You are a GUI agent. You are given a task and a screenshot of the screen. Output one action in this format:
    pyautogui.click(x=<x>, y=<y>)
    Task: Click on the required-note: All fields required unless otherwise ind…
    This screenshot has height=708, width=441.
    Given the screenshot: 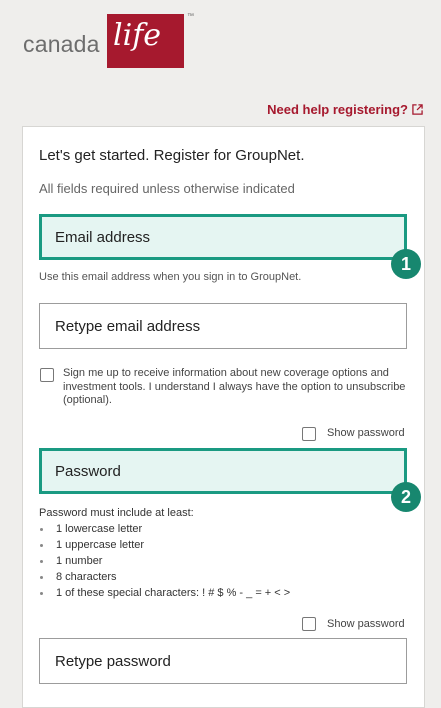 What is the action you would take?
    pyautogui.click(x=167, y=188)
    